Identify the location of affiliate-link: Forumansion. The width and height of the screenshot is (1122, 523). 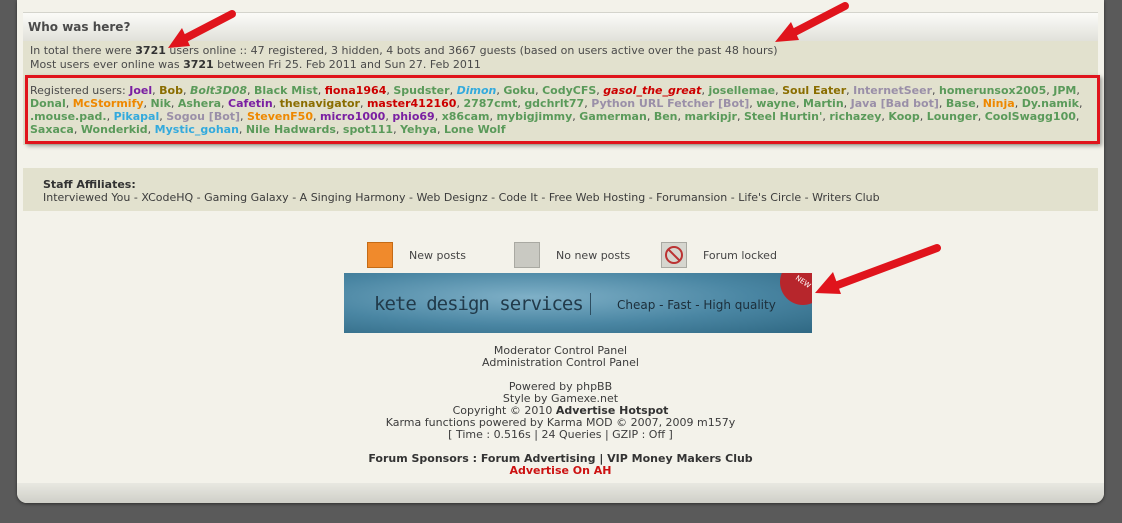
(691, 197).